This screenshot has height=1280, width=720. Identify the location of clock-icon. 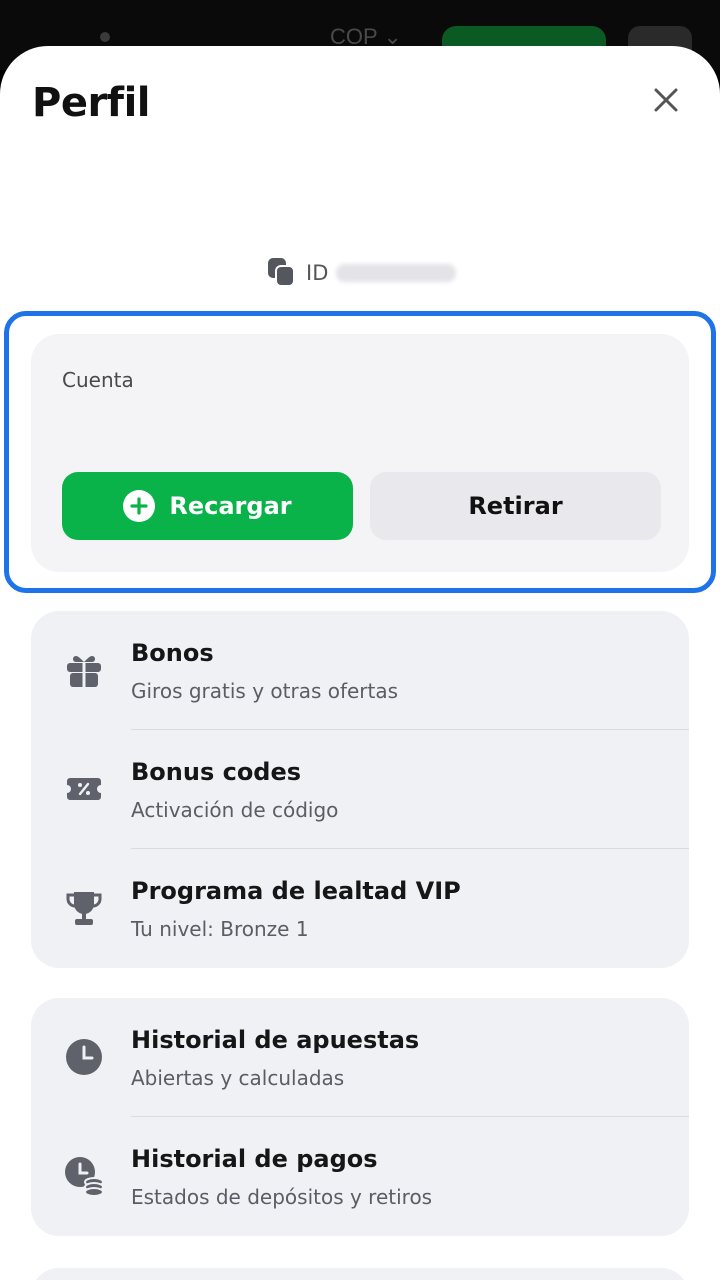
(84, 1057).